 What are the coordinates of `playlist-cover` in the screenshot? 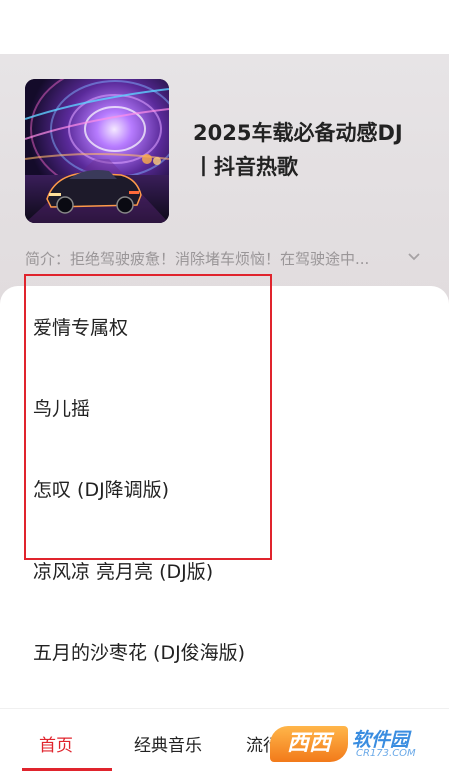 It's located at (97, 151).